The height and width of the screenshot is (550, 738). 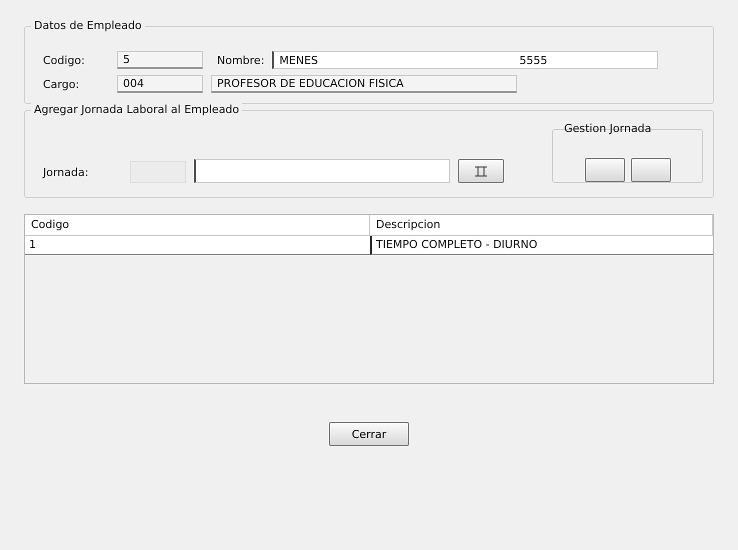 I want to click on field-label: Codigo:, so click(x=64, y=60).